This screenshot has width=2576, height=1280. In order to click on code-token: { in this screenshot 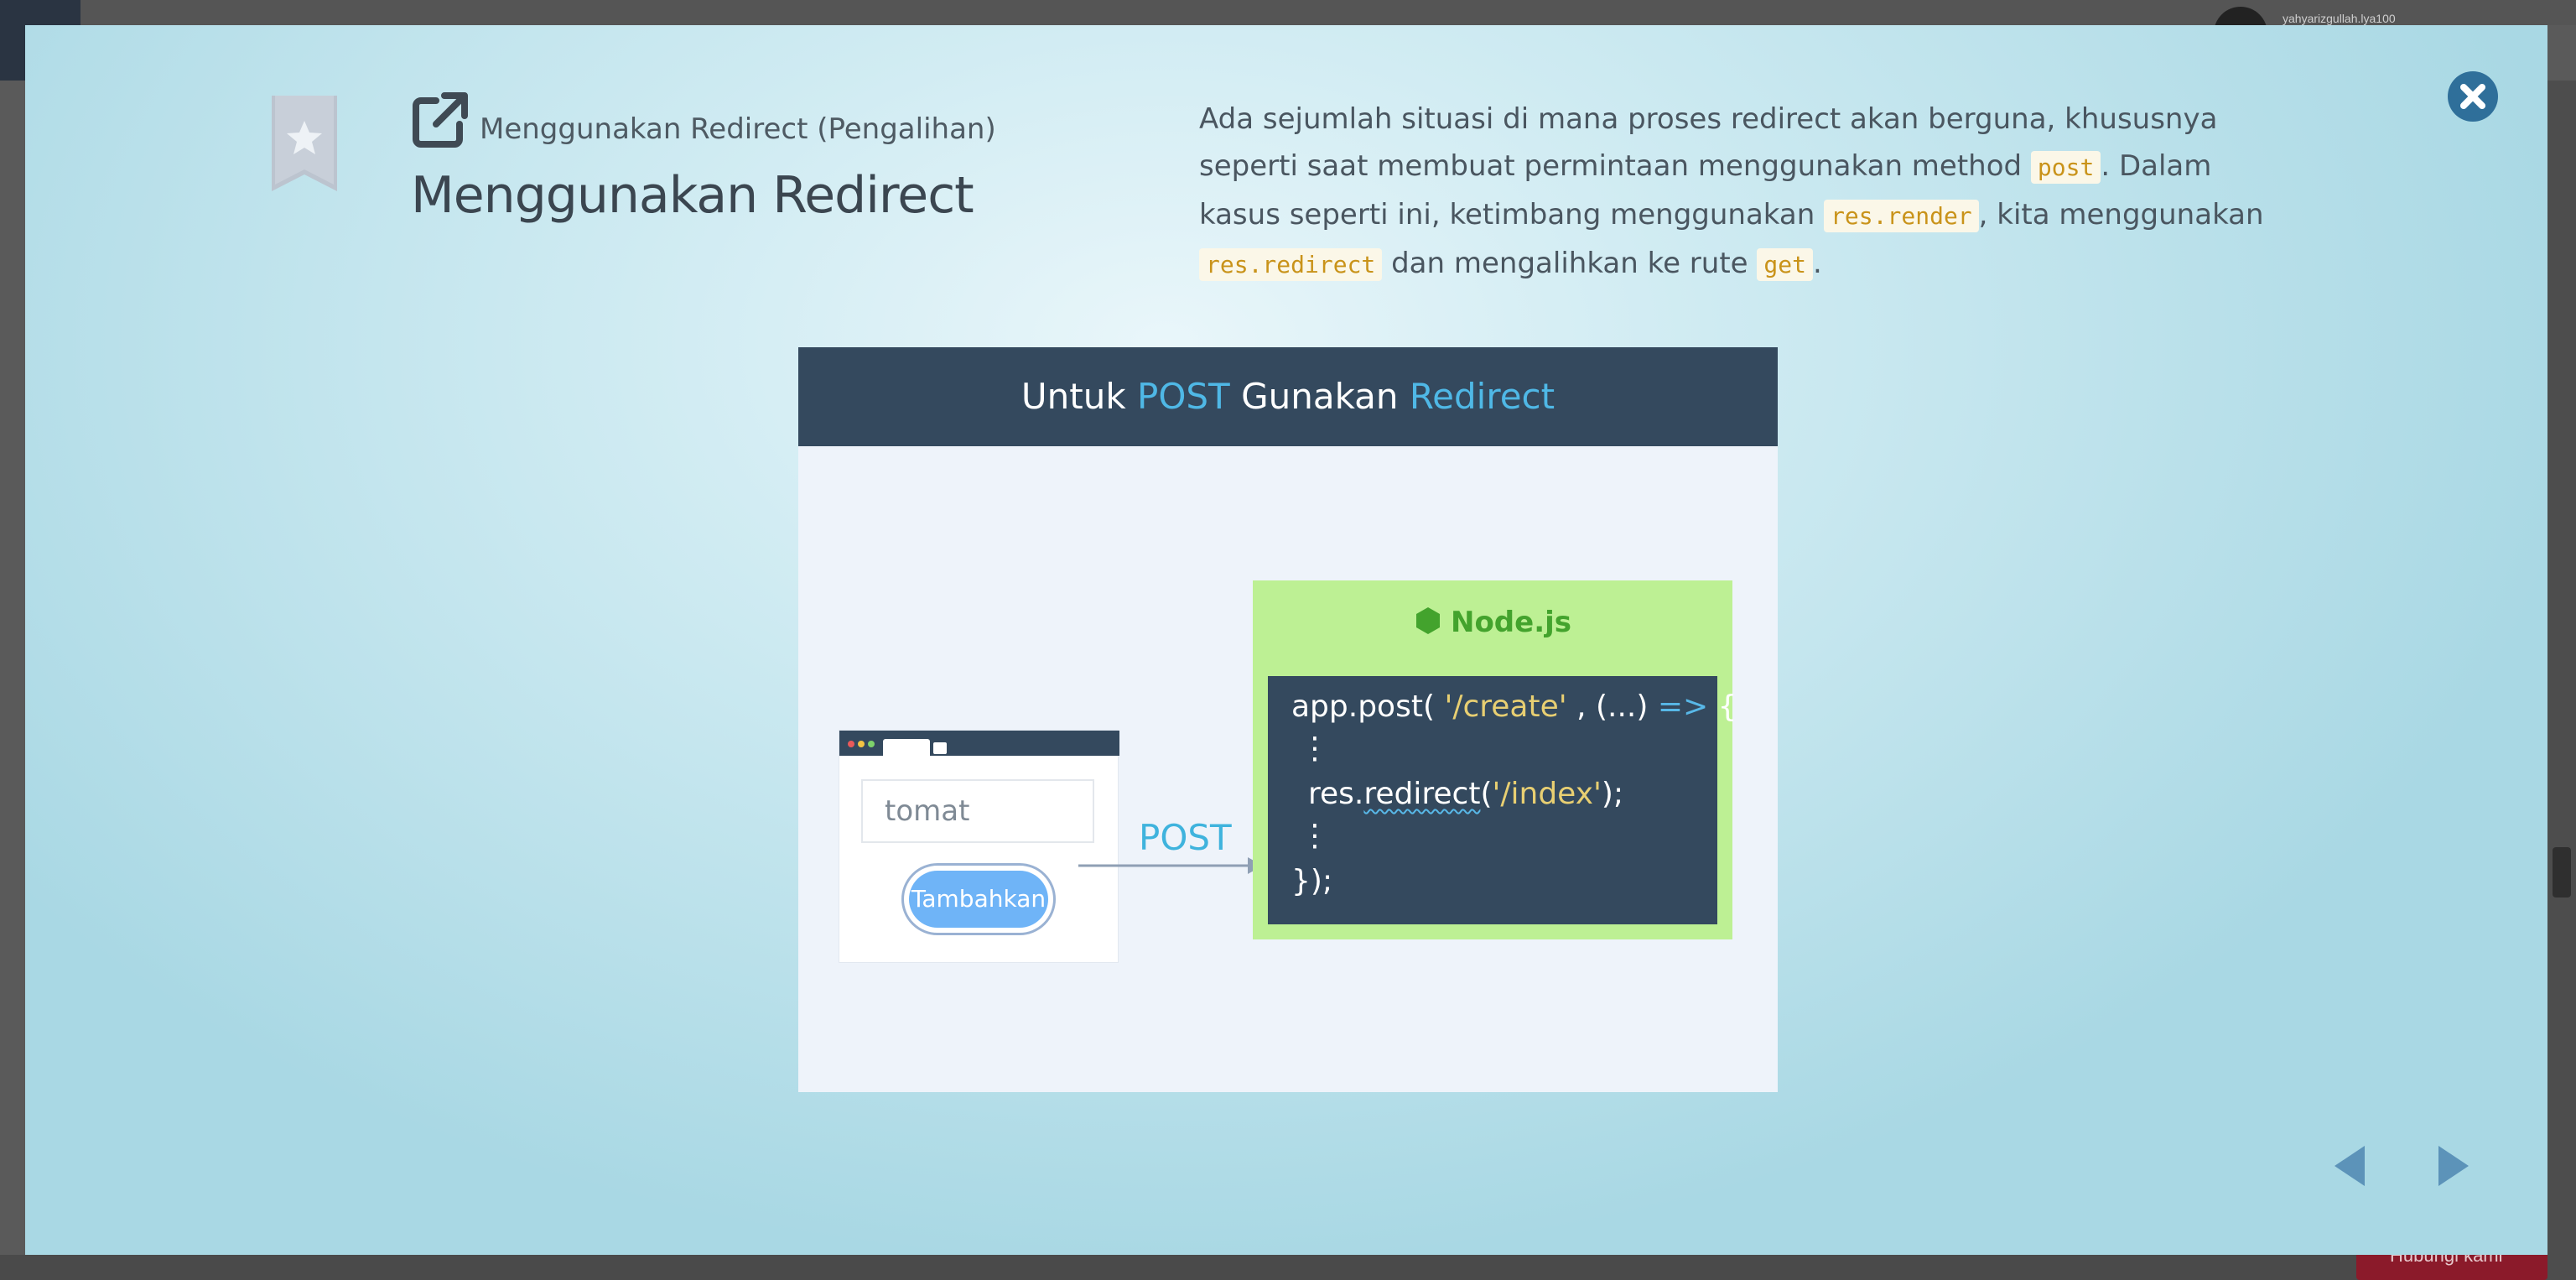, I will do `click(1722, 706)`.